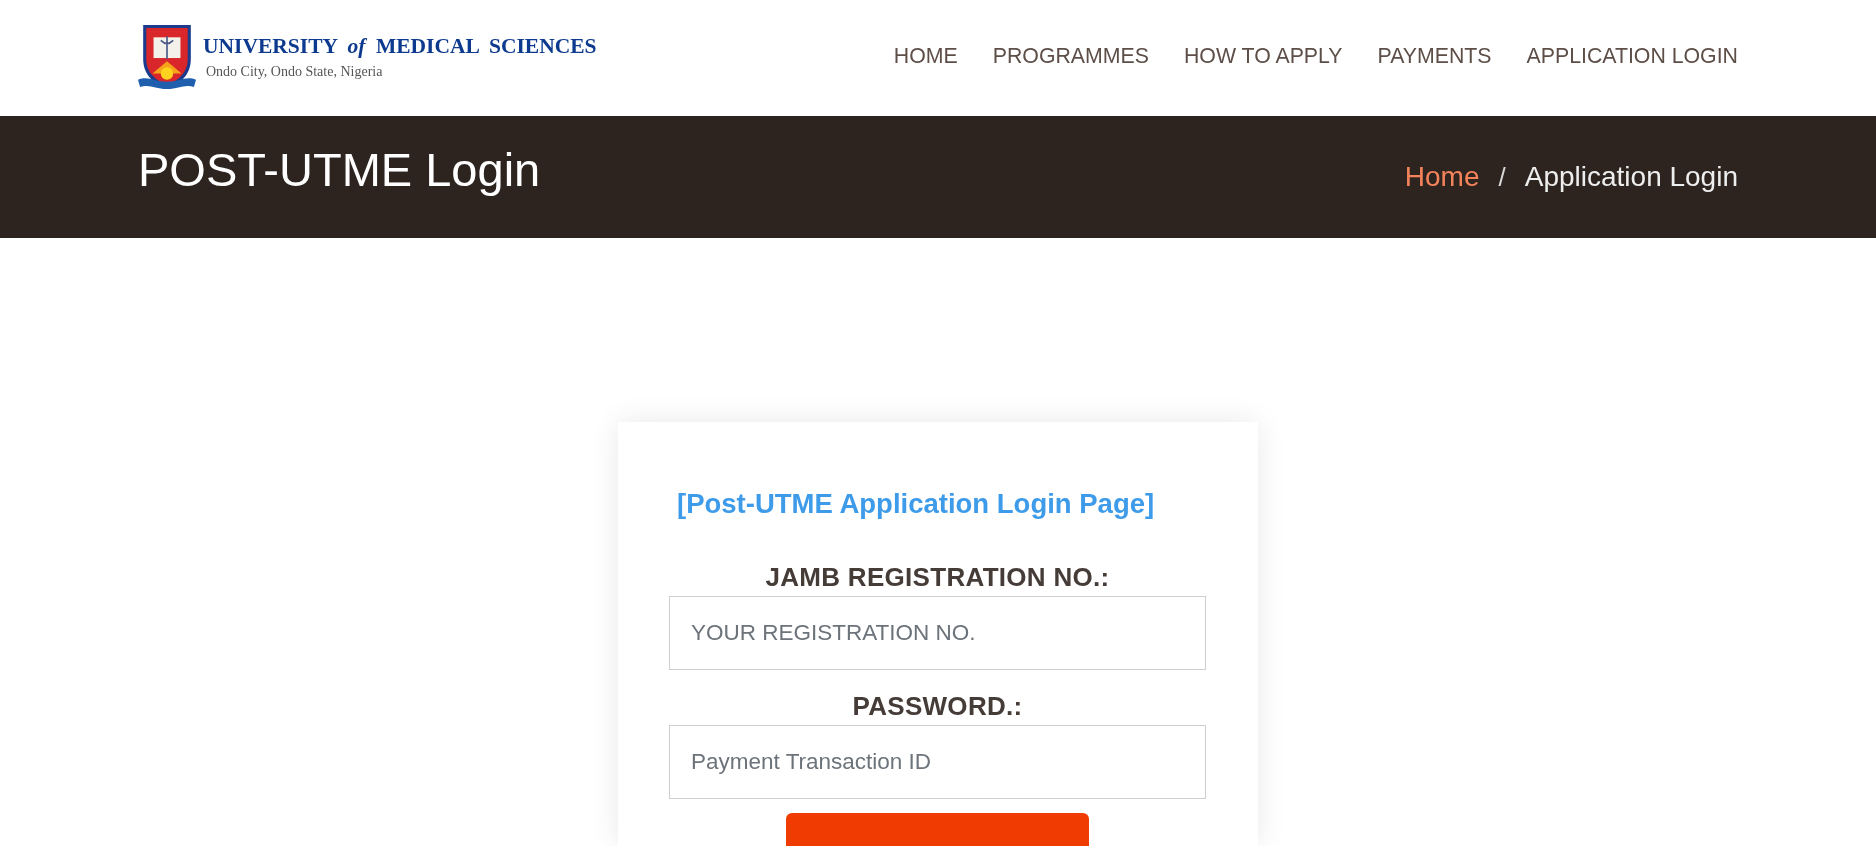 This screenshot has width=1876, height=846. What do you see at coordinates (925, 56) in the screenshot?
I see `nav-link: HOME` at bounding box center [925, 56].